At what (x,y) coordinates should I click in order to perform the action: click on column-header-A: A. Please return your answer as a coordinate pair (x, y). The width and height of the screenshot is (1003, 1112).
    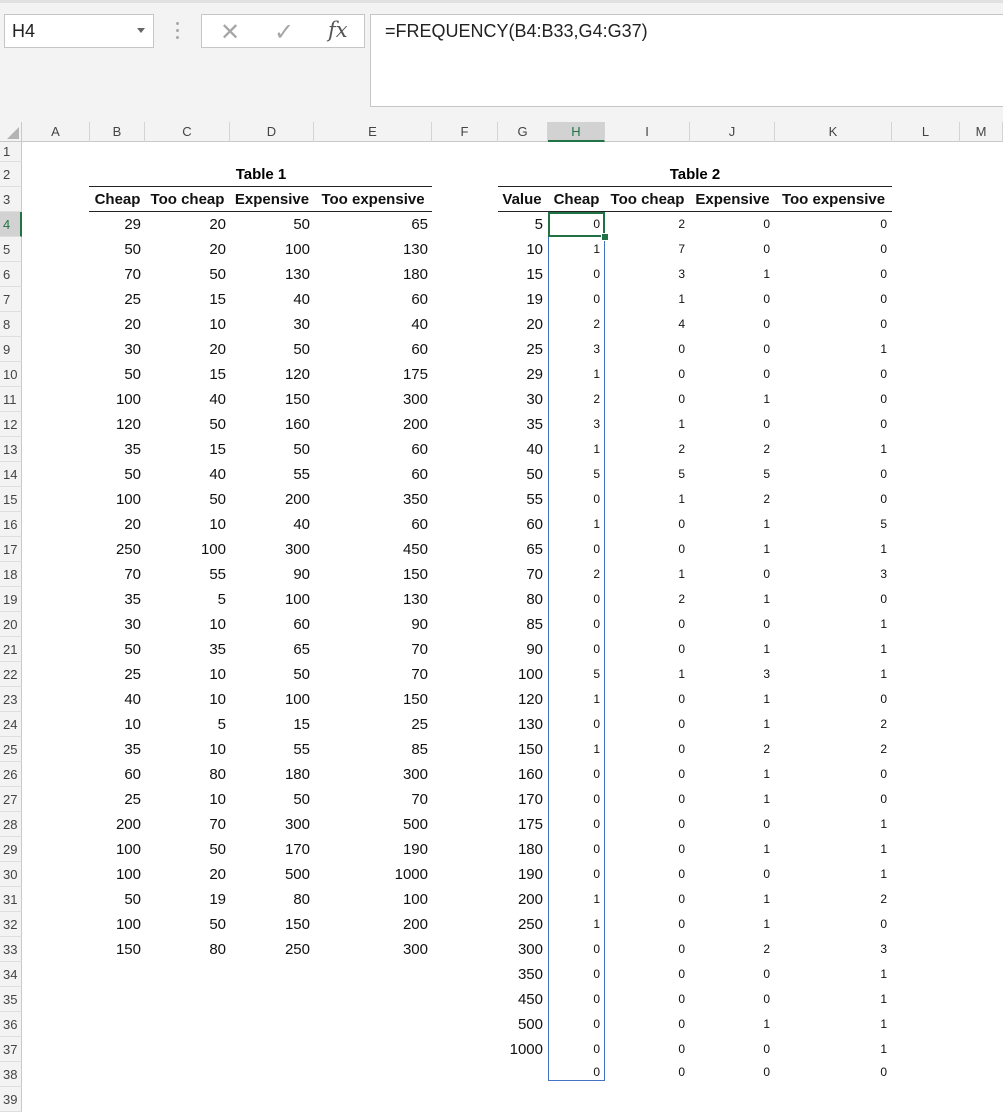
    Looking at the image, I should click on (56, 132).